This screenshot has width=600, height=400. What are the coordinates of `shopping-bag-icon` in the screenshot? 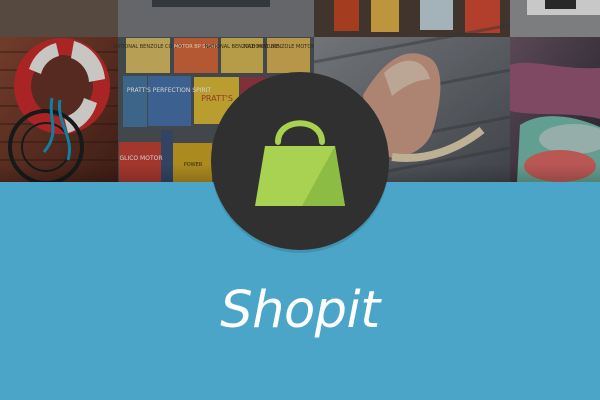 It's located at (300, 163).